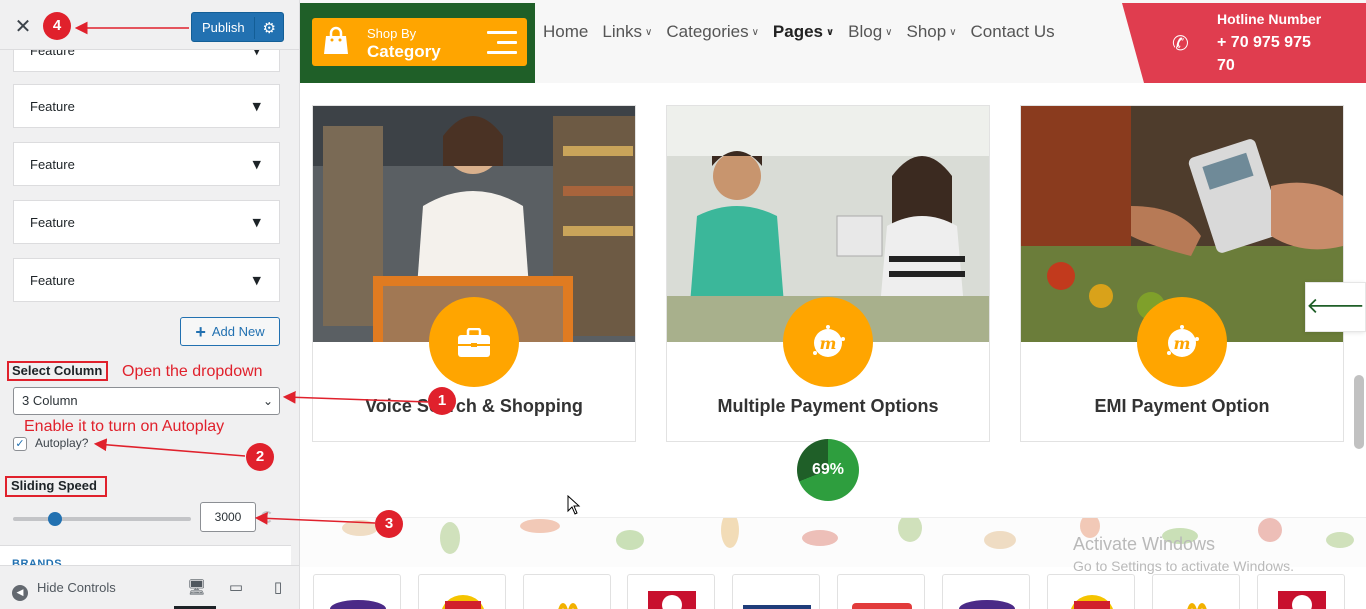 This screenshot has width=1366, height=609. I want to click on nav-blog: Blog ∨, so click(870, 32).